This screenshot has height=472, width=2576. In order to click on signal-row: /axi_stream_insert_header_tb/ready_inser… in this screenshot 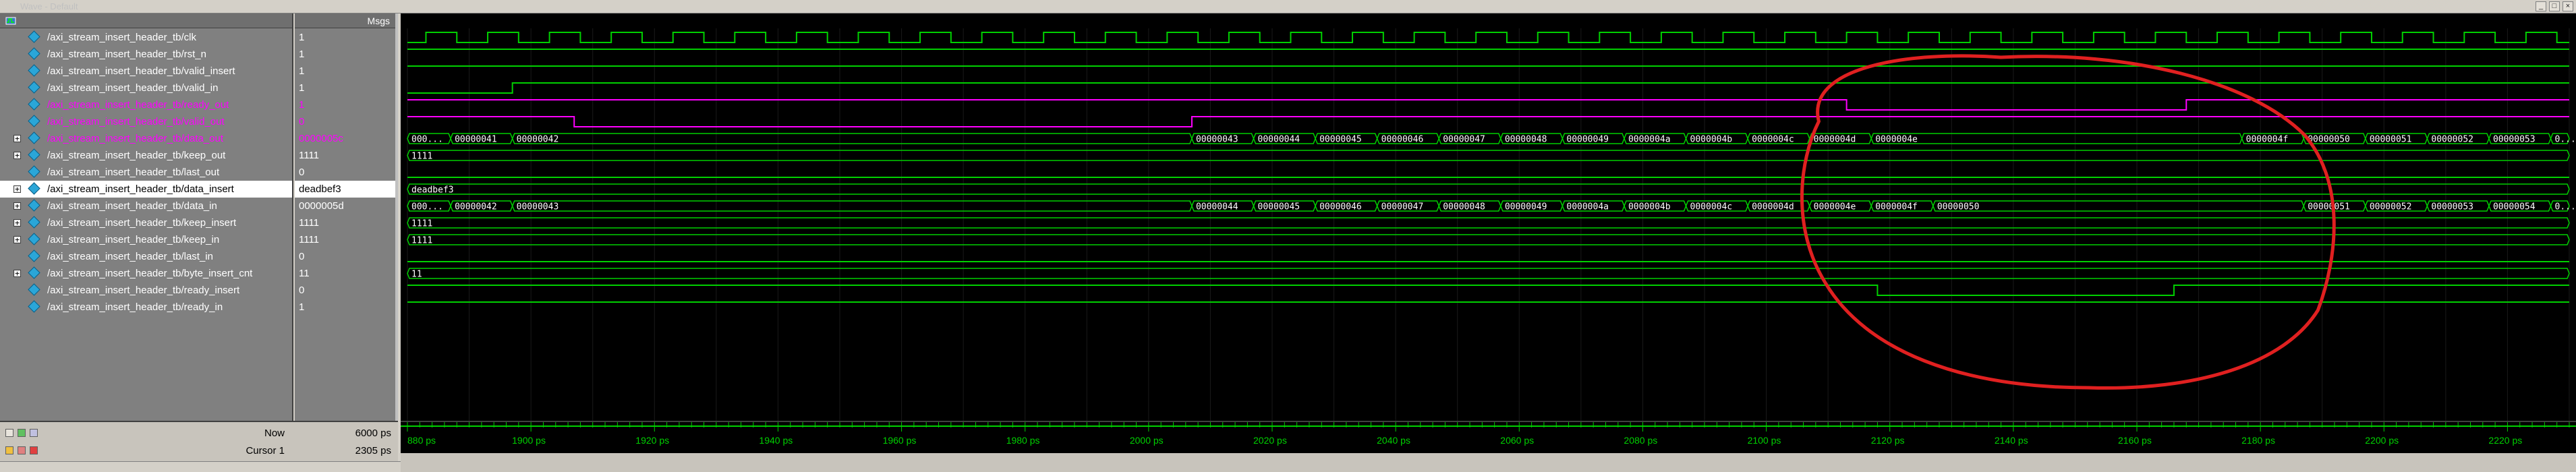, I will do `click(146, 290)`.